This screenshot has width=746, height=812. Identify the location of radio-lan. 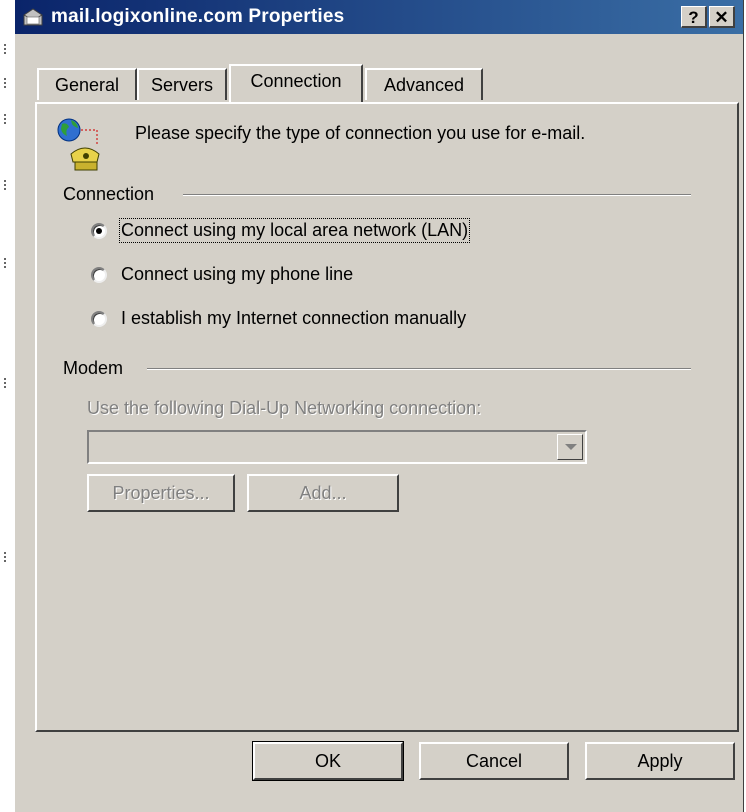
(99, 231).